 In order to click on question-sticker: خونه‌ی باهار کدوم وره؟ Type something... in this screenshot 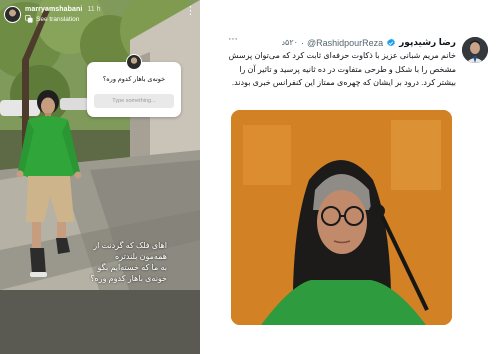, I will do `click(134, 85)`.